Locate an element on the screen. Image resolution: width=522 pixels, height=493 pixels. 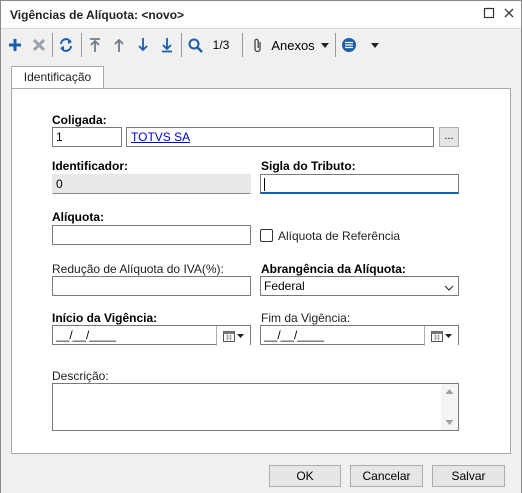
coligada-code-input: 1 is located at coordinates (87, 137).